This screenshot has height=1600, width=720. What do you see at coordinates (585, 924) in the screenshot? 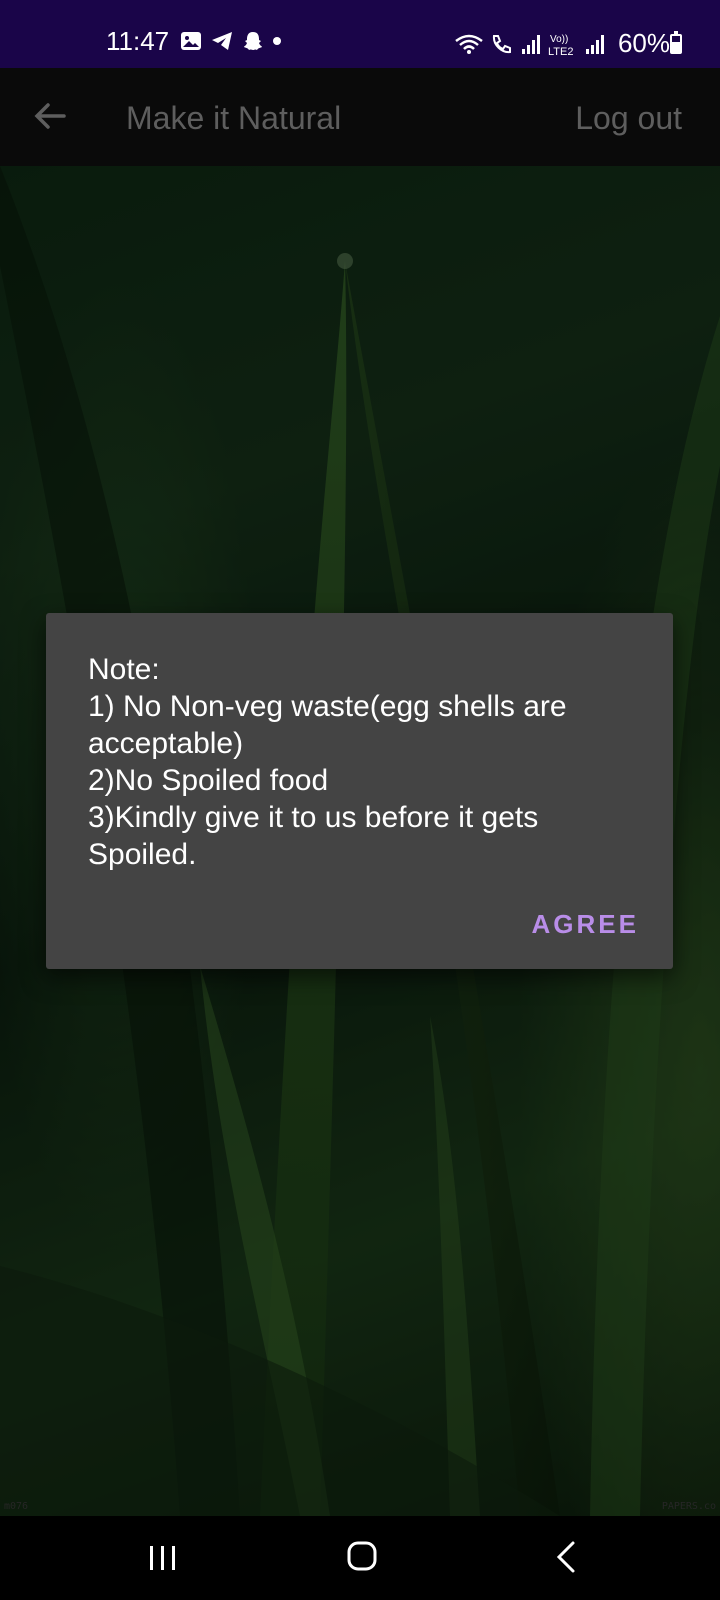
I see `agree-button: AGREE` at bounding box center [585, 924].